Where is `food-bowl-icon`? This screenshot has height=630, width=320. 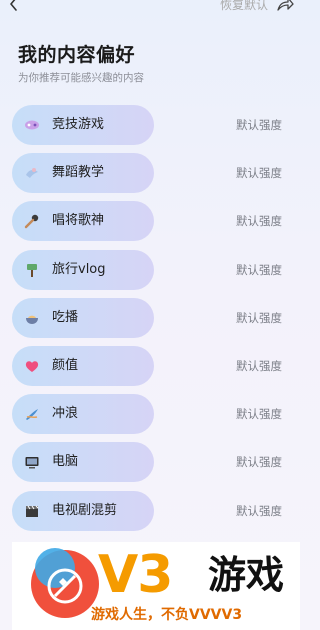 food-bowl-icon is located at coordinates (32, 318).